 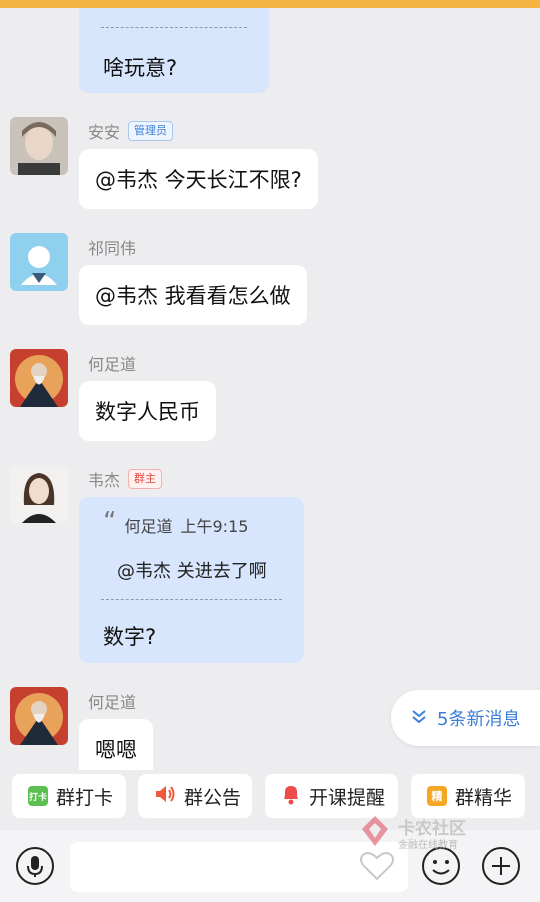 I want to click on watermark-subtitle: 金融在线教育, so click(x=428, y=845).